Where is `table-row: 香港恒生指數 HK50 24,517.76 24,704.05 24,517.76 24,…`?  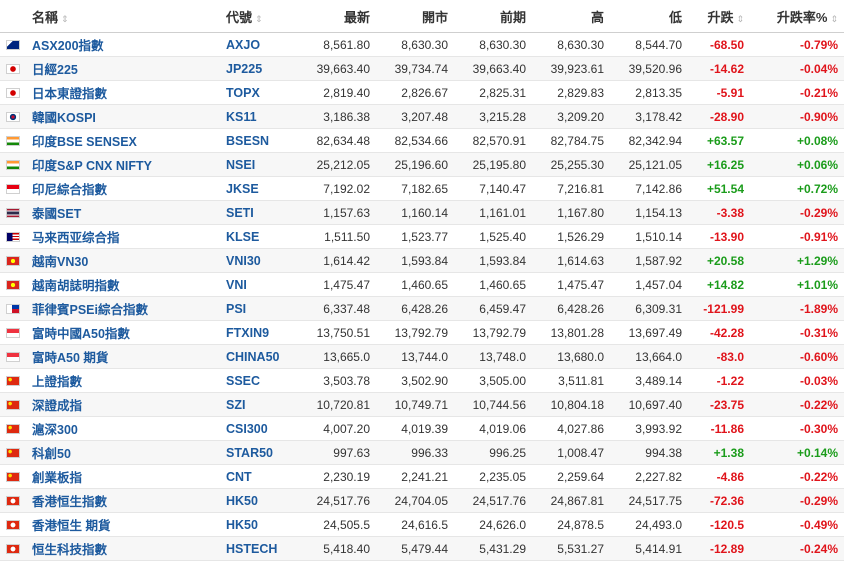 table-row: 香港恒生指數 HK50 24,517.76 24,704.05 24,517.76 24,… is located at coordinates (422, 500).